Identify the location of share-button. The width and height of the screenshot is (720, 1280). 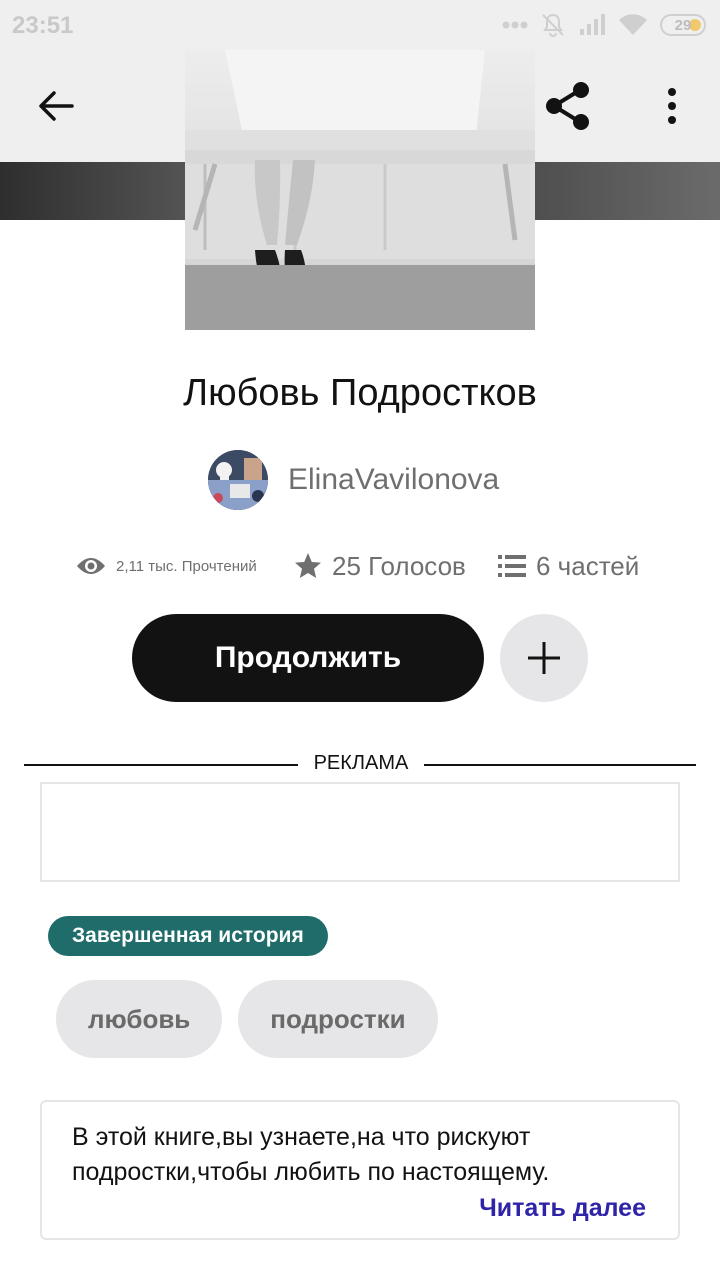
(568, 106).